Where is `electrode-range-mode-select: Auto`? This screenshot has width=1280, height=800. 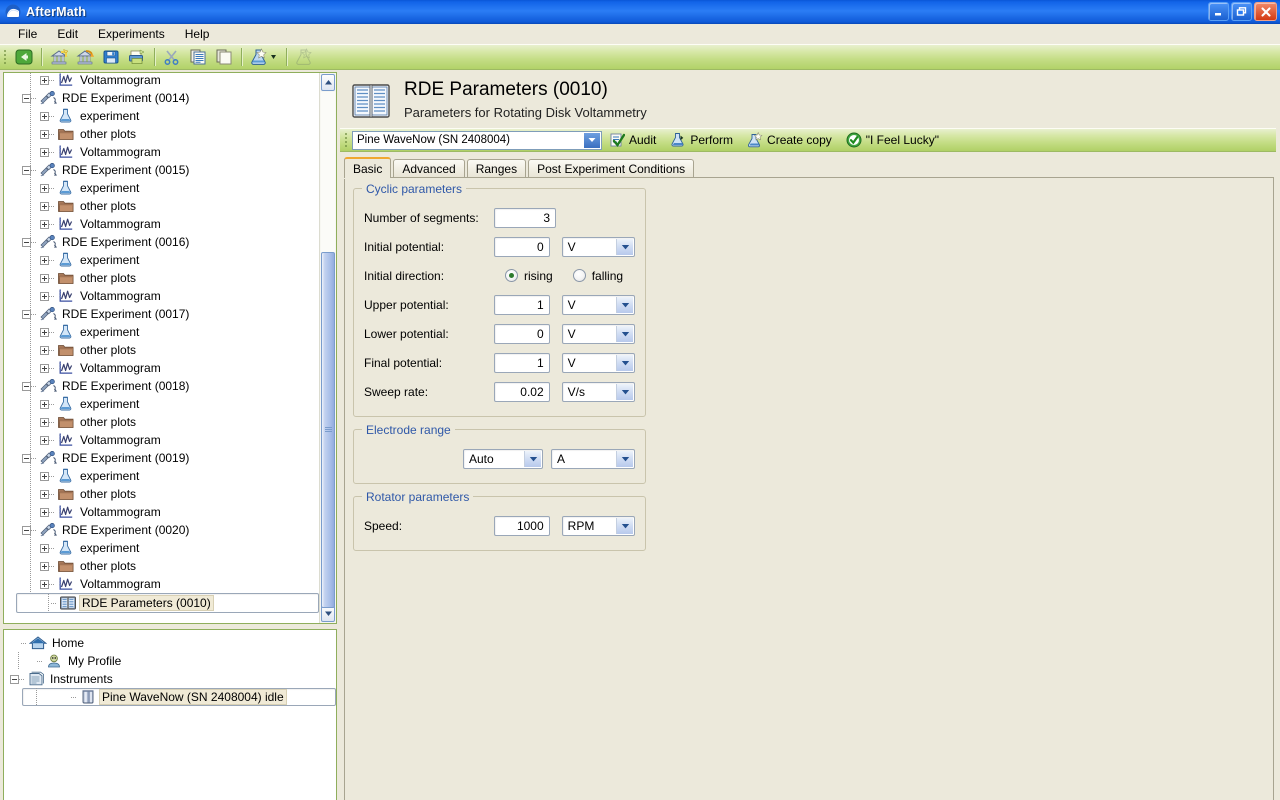 electrode-range-mode-select: Auto is located at coordinates (503, 458).